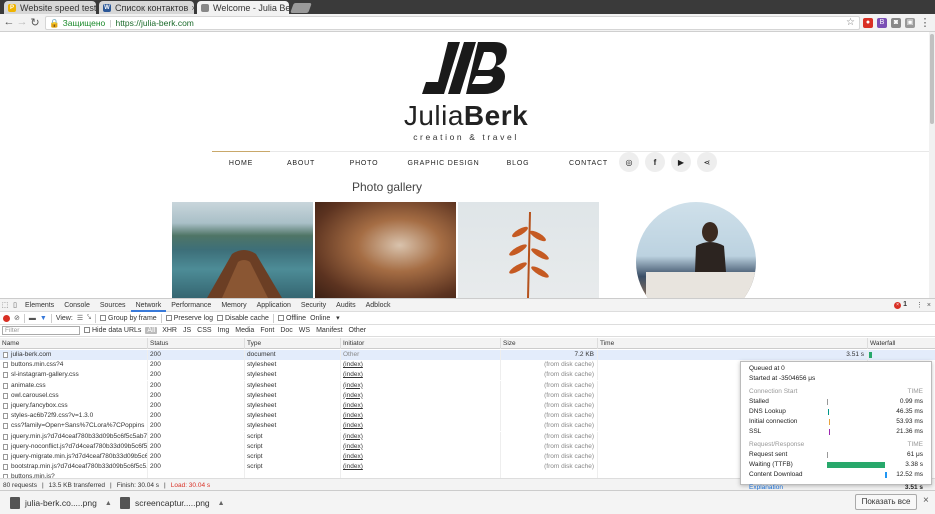 This screenshot has height=514, width=935. I want to click on filter-type-img: Img, so click(224, 330).